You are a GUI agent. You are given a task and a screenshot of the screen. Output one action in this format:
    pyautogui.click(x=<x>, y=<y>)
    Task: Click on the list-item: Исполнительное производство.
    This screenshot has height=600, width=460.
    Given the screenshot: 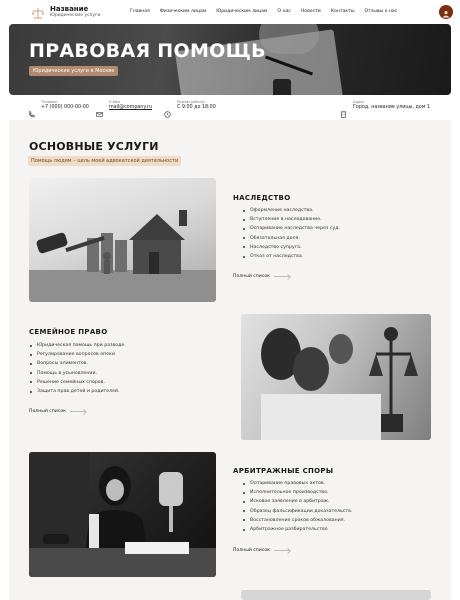 What is the action you would take?
    pyautogui.click(x=297, y=492)
    